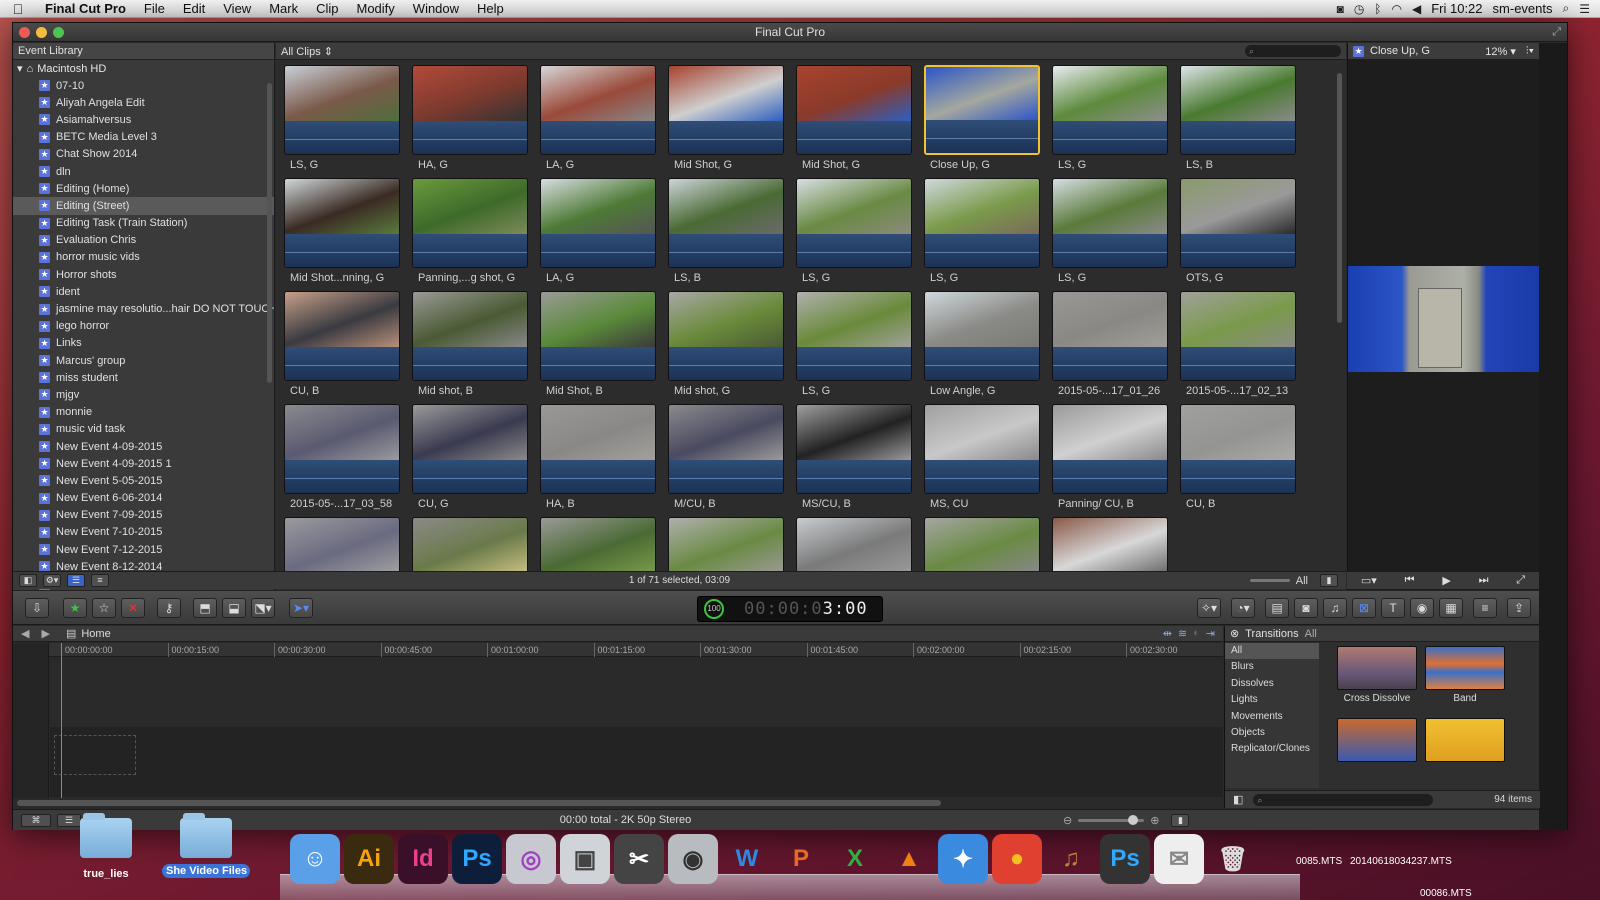  I want to click on themes-browser-button: ▦, so click(1451, 608).